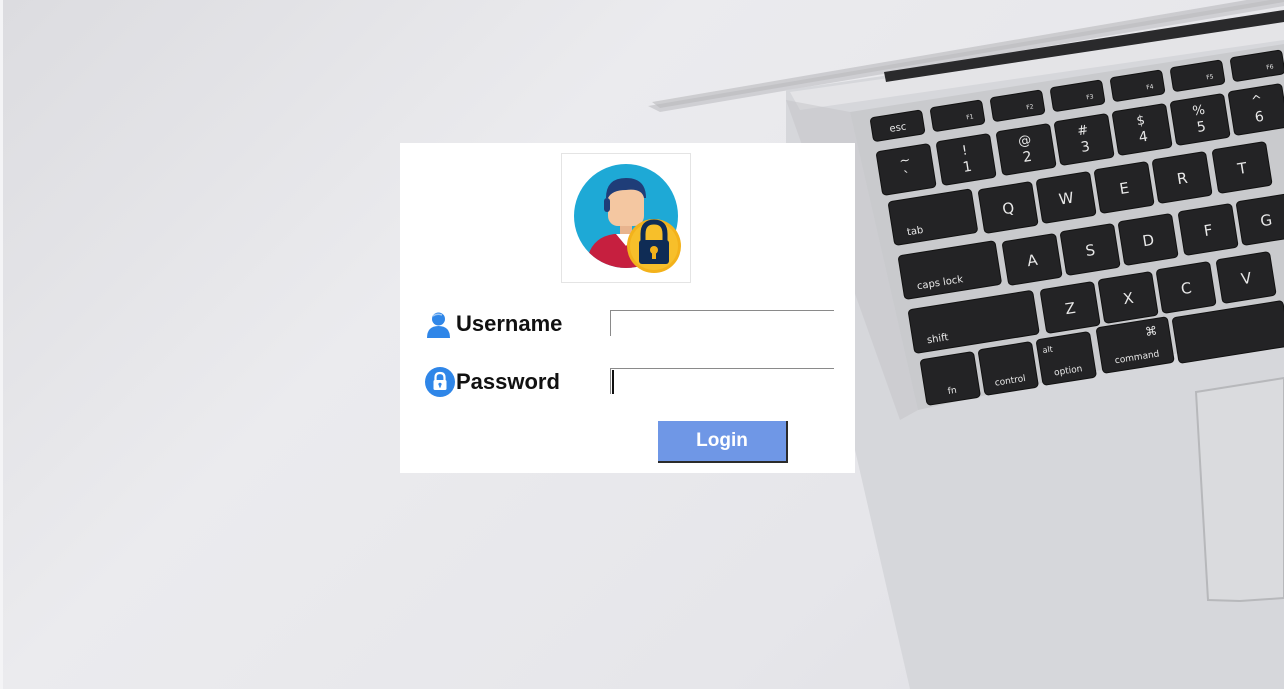  I want to click on key-num-3: #3, so click(1084, 139).